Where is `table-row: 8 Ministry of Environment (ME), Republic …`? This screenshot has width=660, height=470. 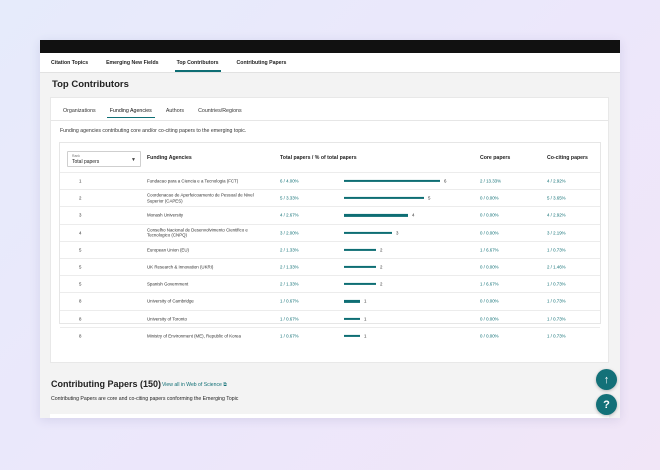 table-row: 8 Ministry of Environment (ME), Republic … is located at coordinates (330, 335).